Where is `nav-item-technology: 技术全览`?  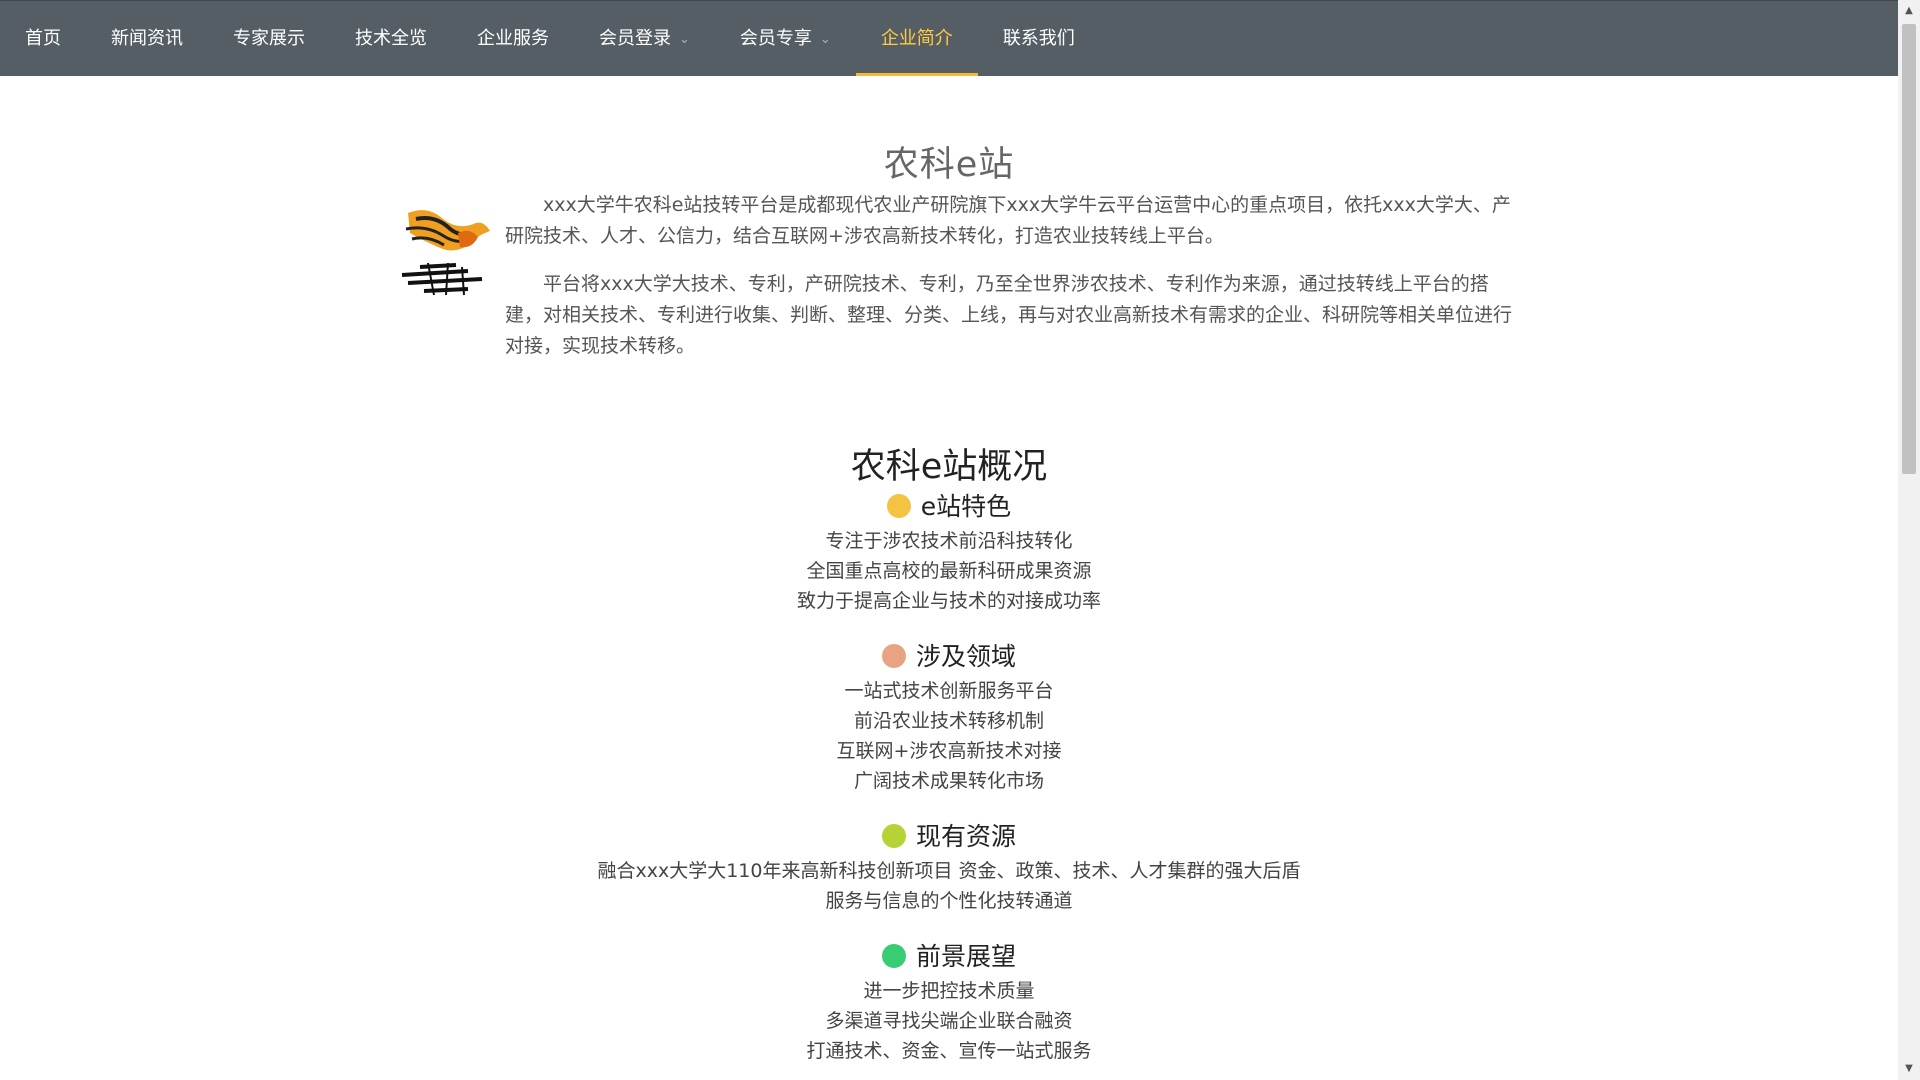 nav-item-technology: 技术全览 is located at coordinates (391, 38).